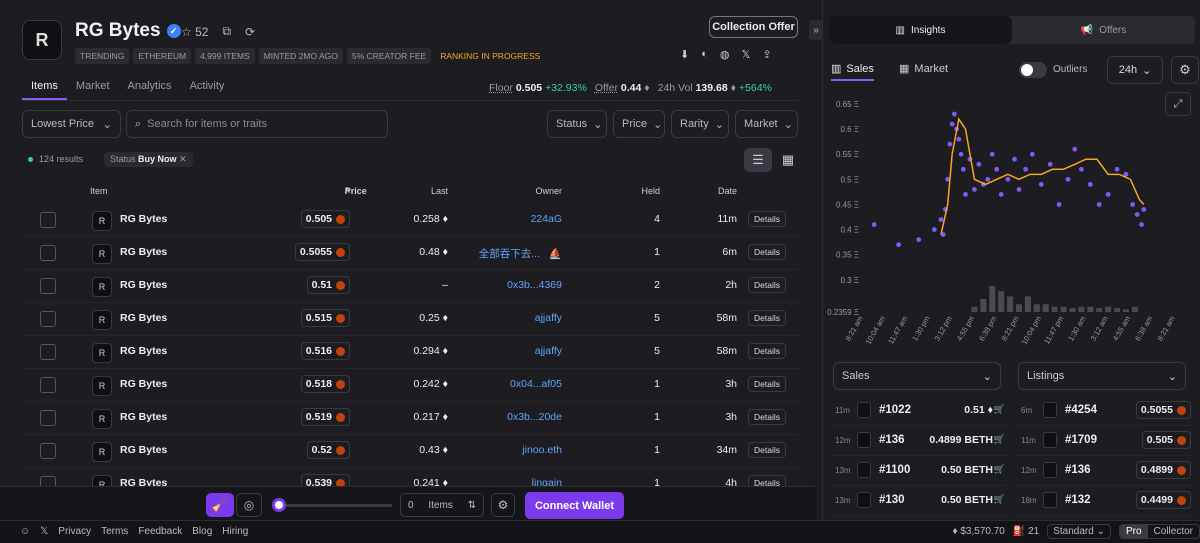 This screenshot has height=543, width=1200. I want to click on col-last: Last, so click(439, 191).